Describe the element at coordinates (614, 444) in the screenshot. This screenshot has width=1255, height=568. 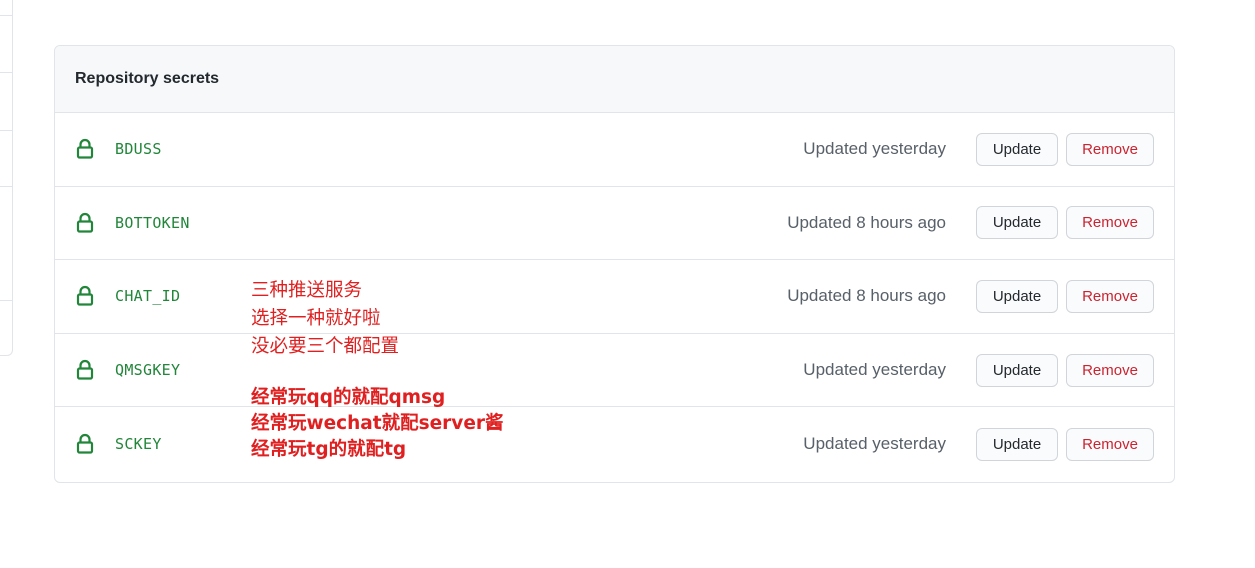
I see `secret-row: SCKEY Updated yesterday Update Remove` at that location.